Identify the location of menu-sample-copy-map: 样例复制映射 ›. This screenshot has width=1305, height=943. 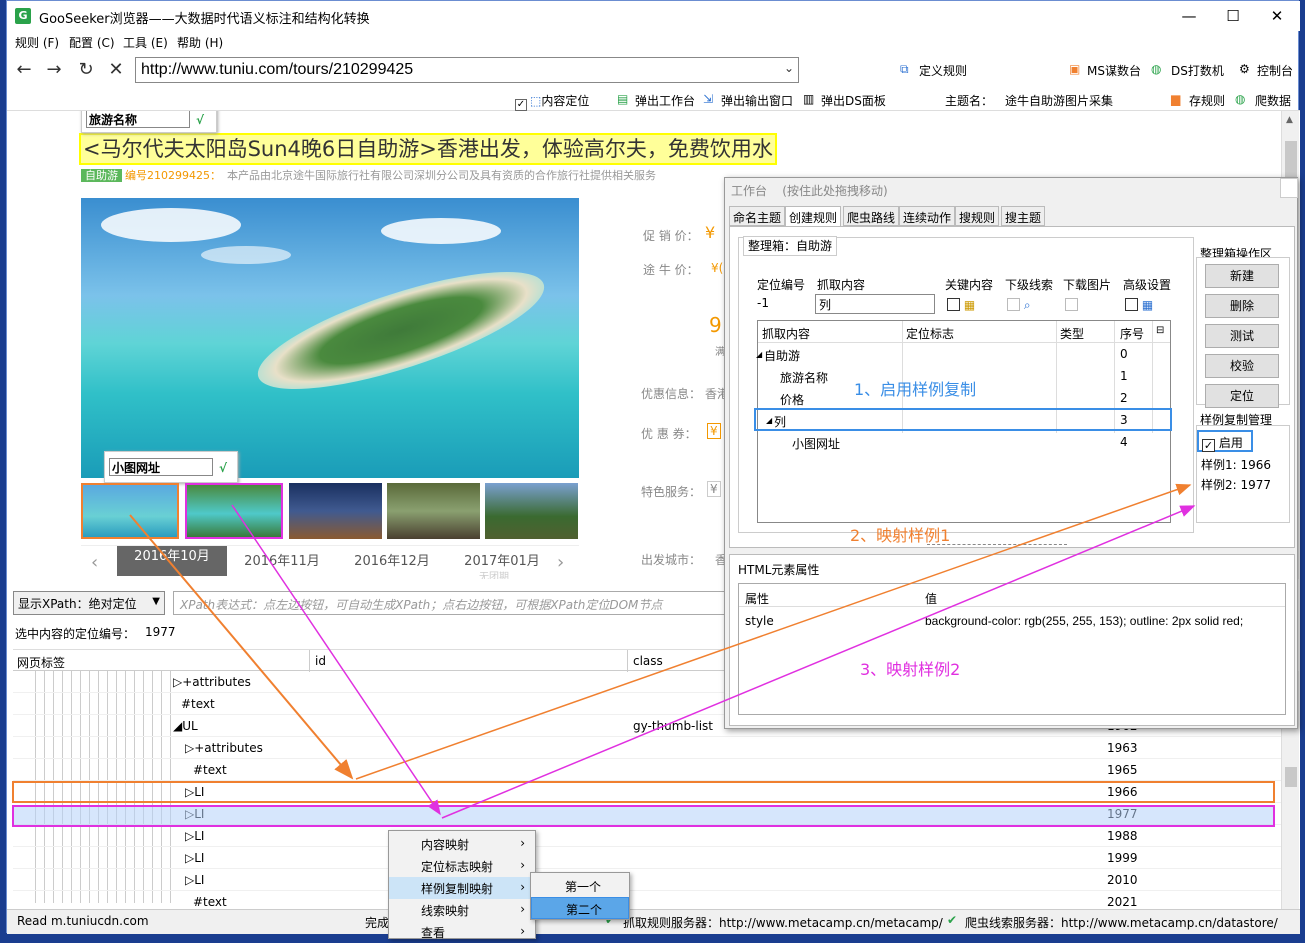
(462, 888).